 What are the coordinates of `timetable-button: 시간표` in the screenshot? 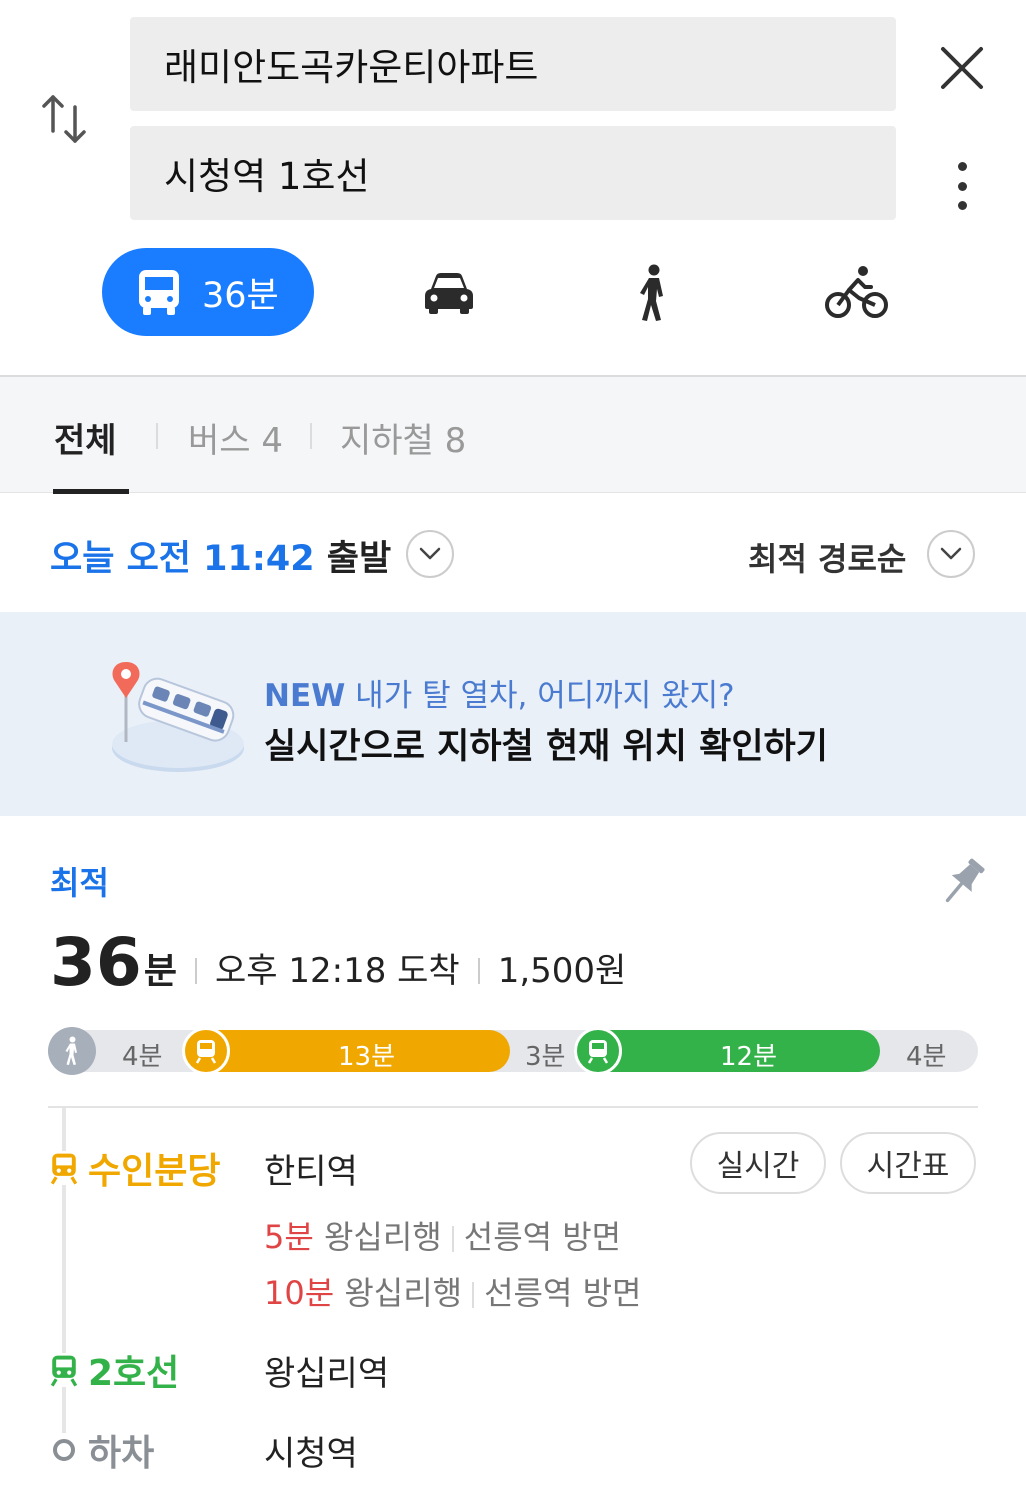 It's located at (908, 1163).